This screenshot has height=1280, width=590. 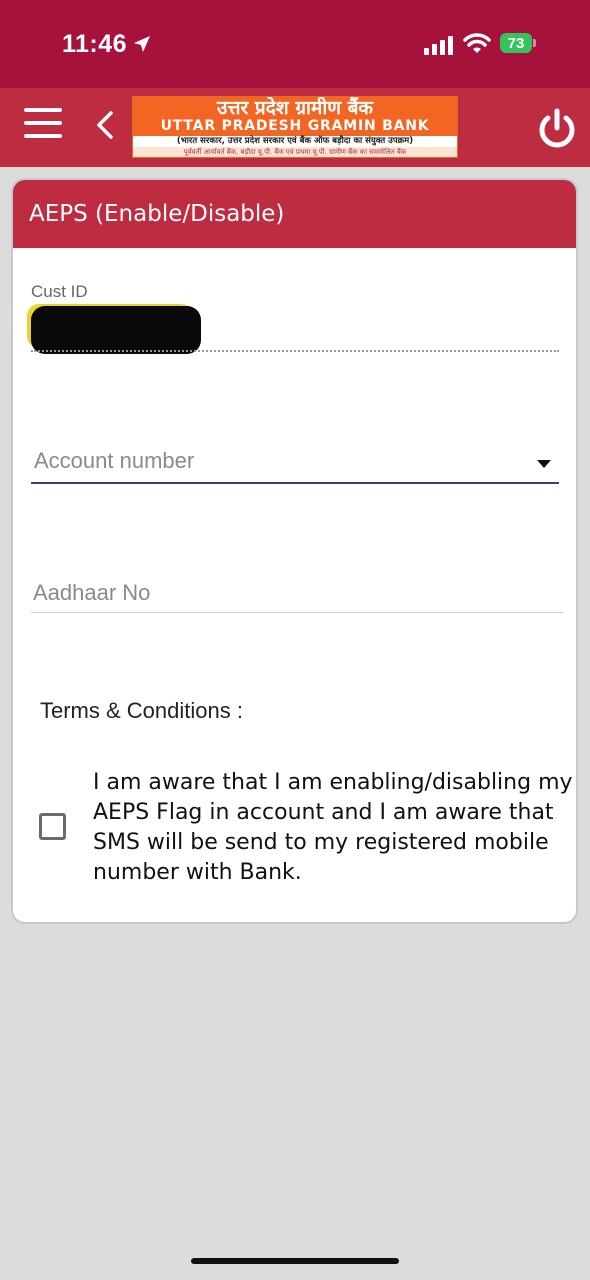 I want to click on status-time: 11:46, so click(x=95, y=44).